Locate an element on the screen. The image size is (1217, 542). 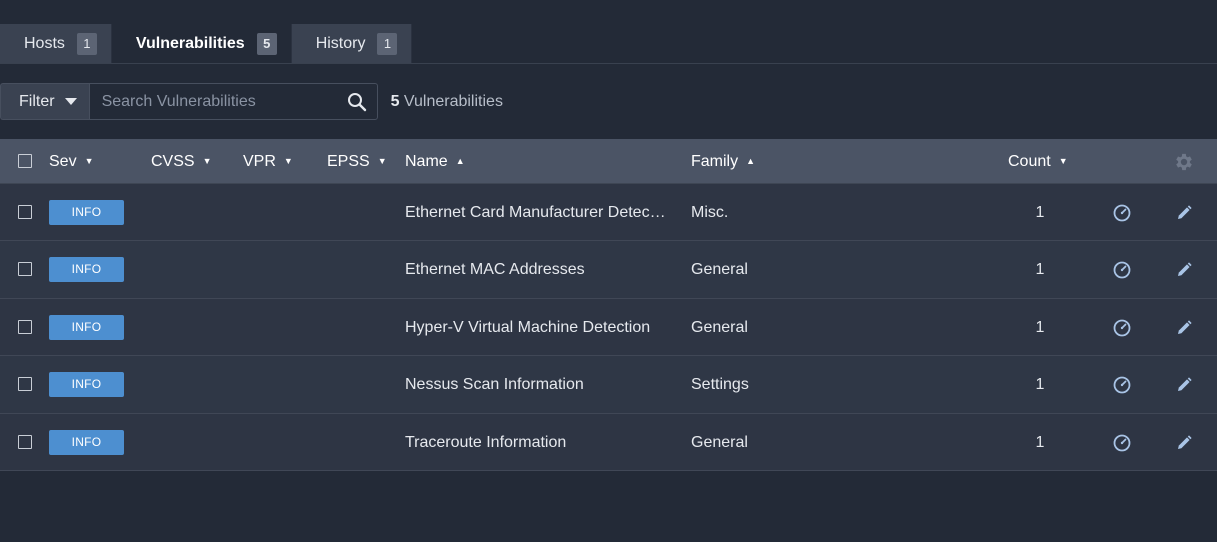
tab-hosts: Hosts 1 is located at coordinates (56, 44).